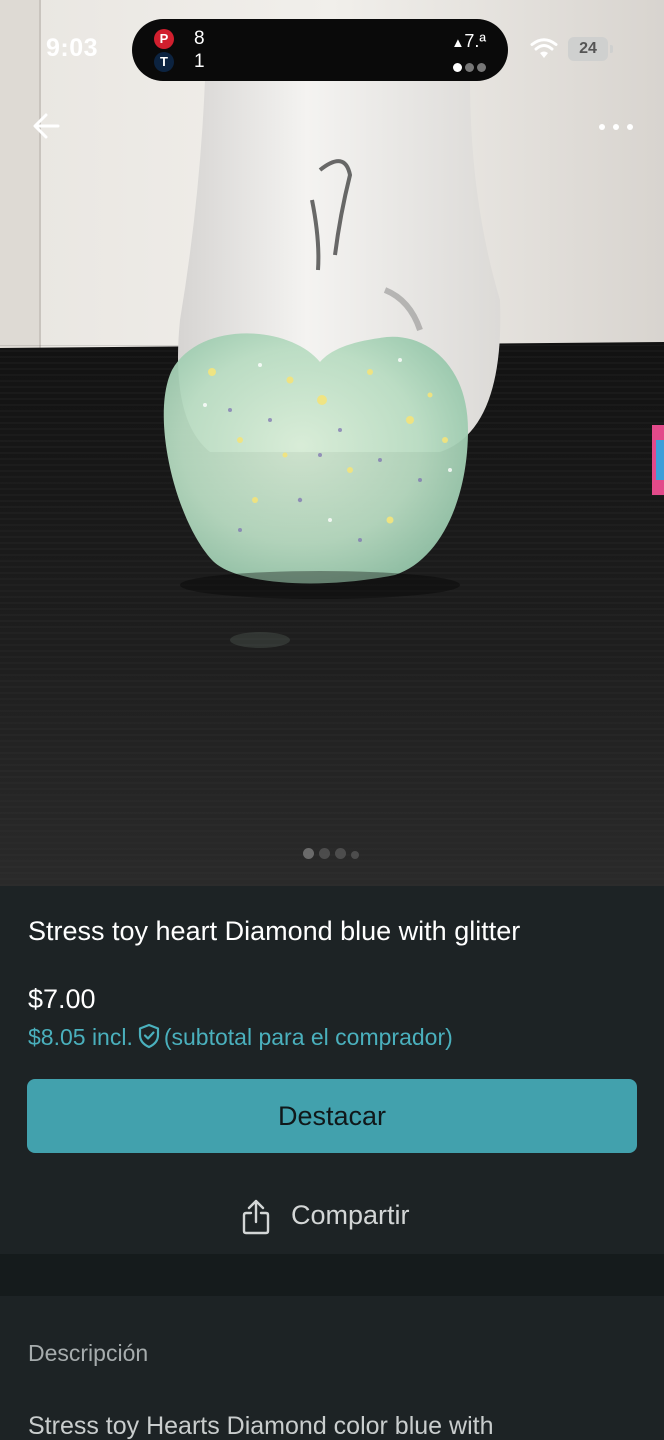 The image size is (664, 1440). Describe the element at coordinates (332, 1116) in the screenshot. I see `boost-button: Destacar` at that location.